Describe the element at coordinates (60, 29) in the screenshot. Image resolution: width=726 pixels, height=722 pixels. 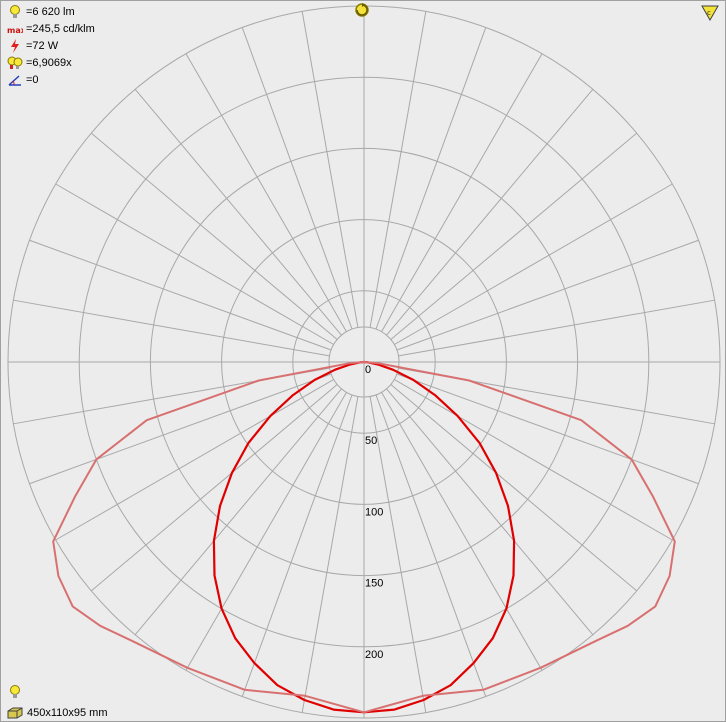
I see `max-intensity-value: =245,5 cd/klm` at that location.